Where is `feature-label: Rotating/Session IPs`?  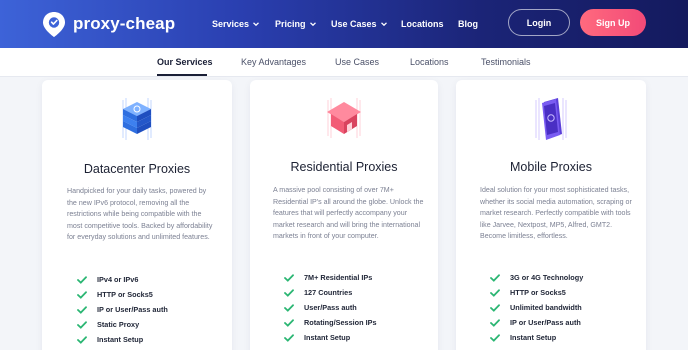 feature-label: Rotating/Session IPs is located at coordinates (340, 322).